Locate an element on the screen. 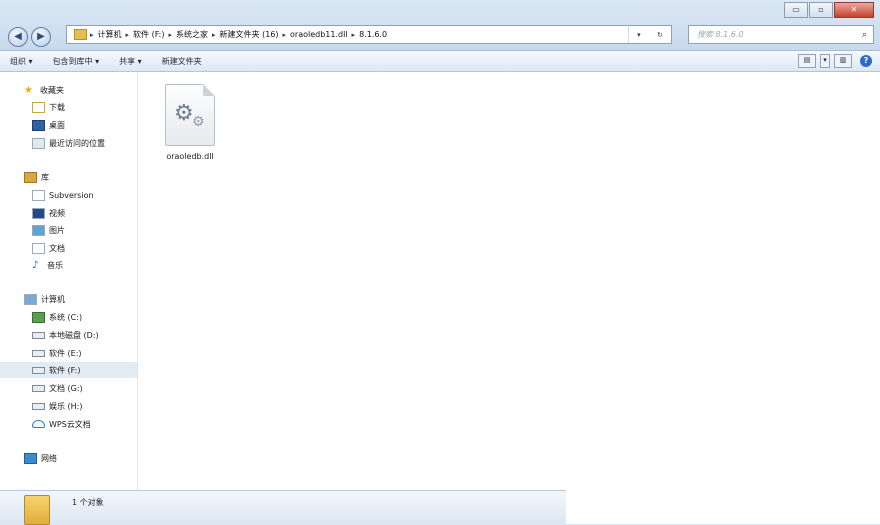 This screenshot has width=880, height=525. sidebar-item-label: 桌面 is located at coordinates (57, 125).